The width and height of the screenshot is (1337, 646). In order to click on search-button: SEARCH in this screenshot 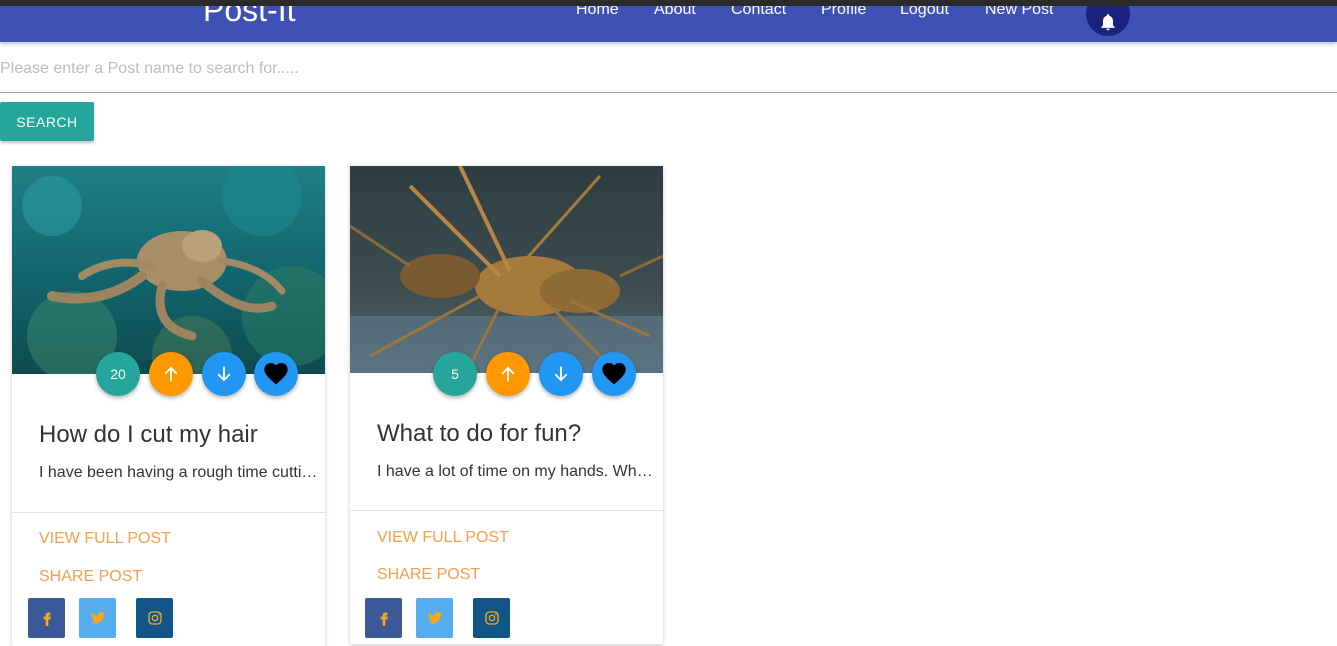, I will do `click(47, 121)`.